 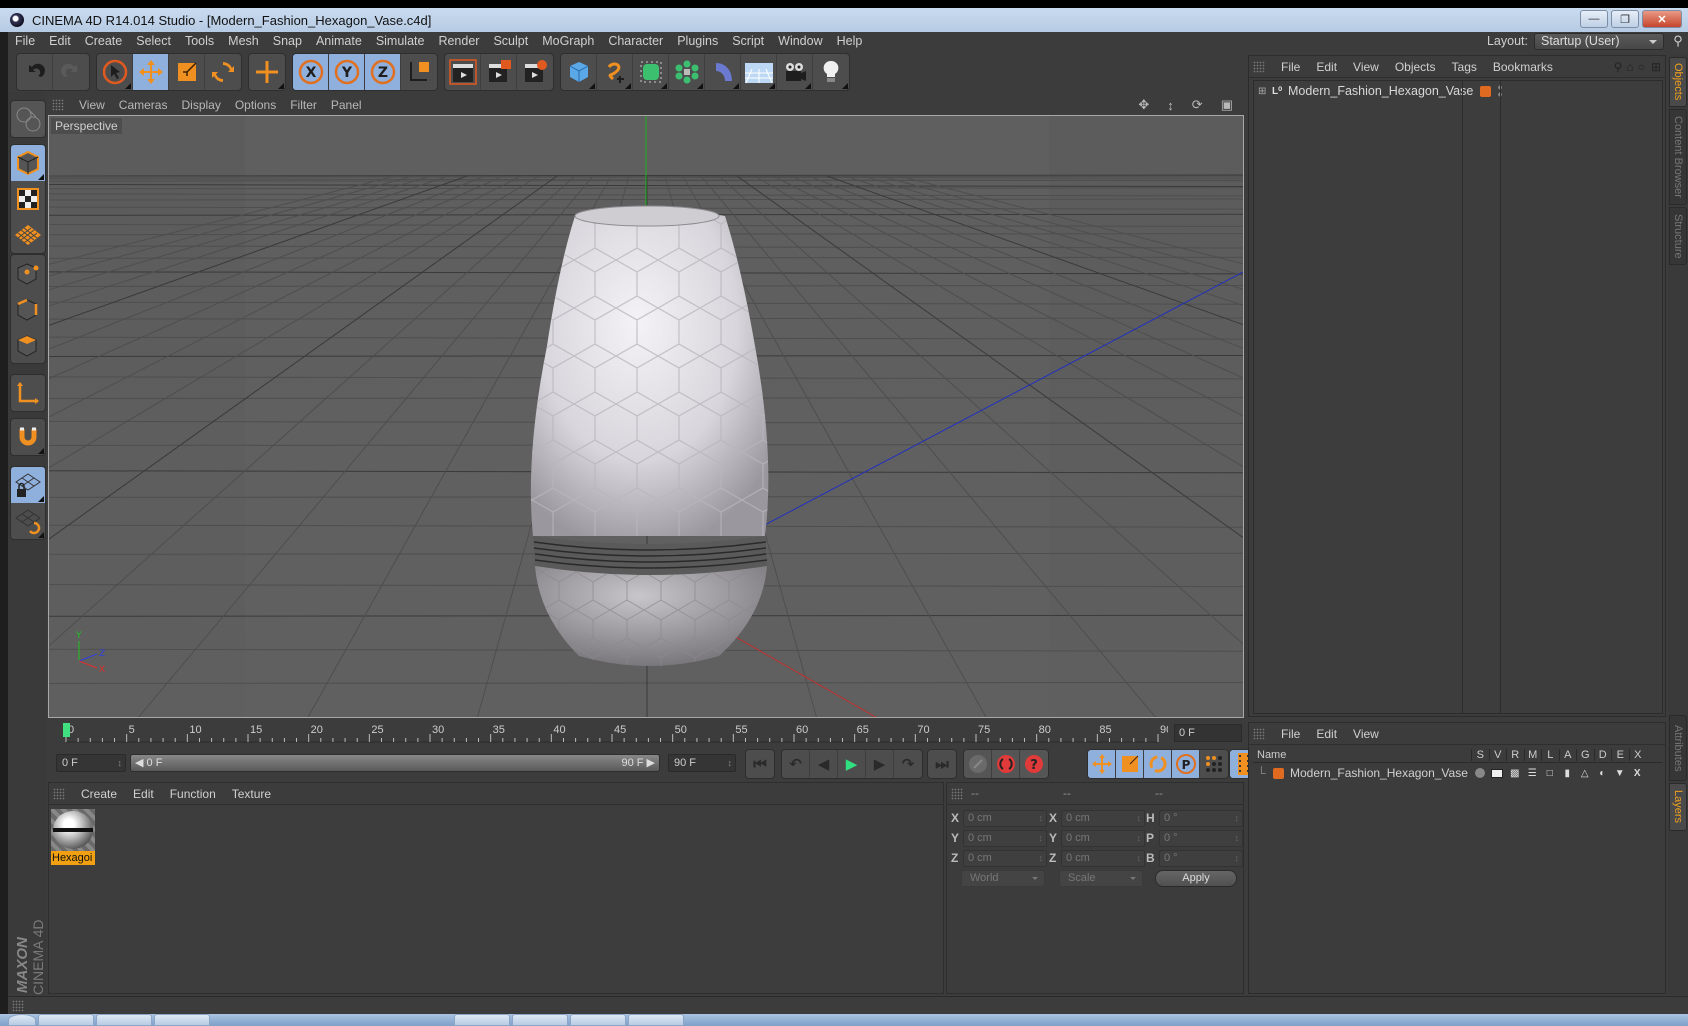 What do you see at coordinates (1662, 19) in the screenshot?
I see `close-button: ✕` at bounding box center [1662, 19].